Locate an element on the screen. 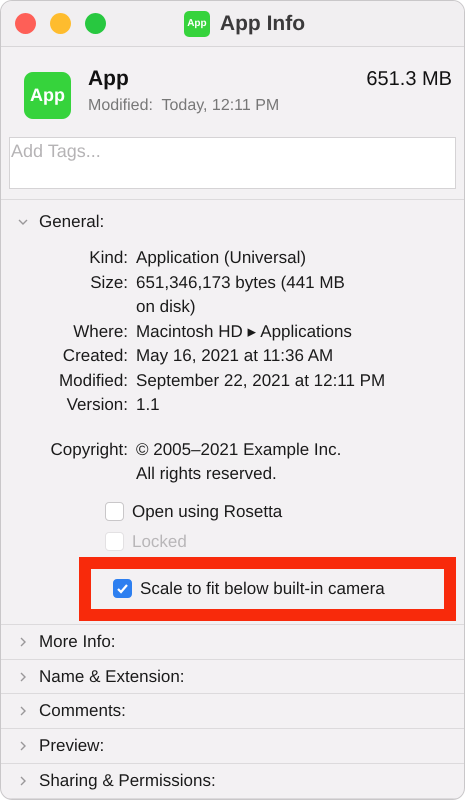  section-header: Name & Extension: is located at coordinates (232, 677).